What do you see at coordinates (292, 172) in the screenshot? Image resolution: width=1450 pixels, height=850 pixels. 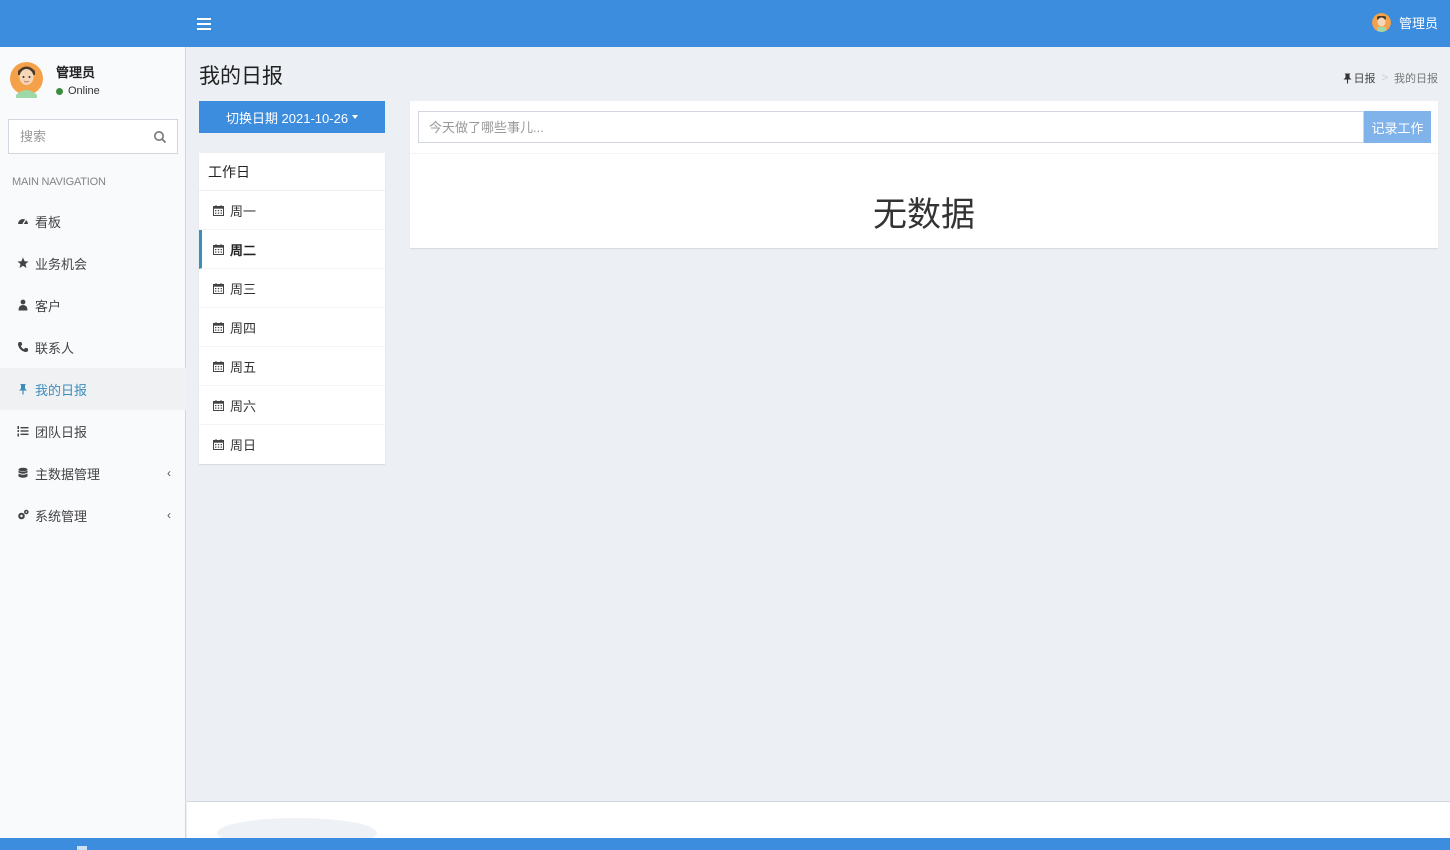 I see `workdays-title: 工作日` at bounding box center [292, 172].